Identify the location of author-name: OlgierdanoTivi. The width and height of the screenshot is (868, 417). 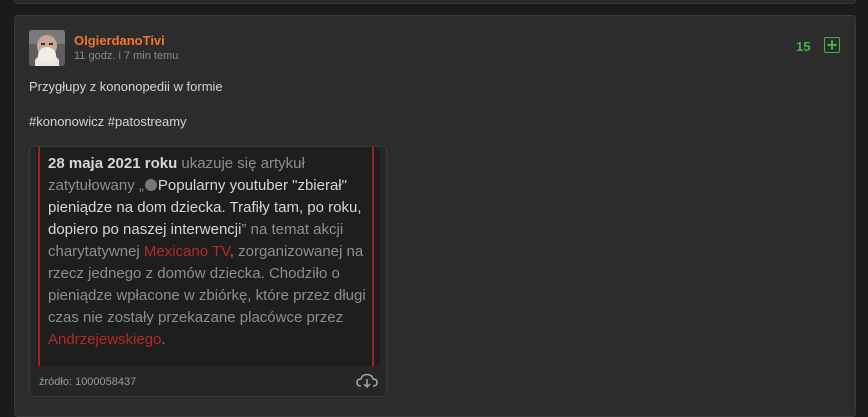
(119, 40).